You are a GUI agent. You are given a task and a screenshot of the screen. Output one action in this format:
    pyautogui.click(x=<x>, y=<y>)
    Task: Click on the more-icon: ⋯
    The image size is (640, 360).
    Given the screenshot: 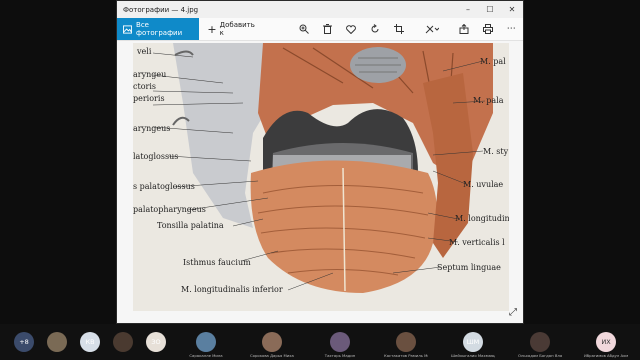 What is the action you would take?
    pyautogui.click(x=511, y=29)
    